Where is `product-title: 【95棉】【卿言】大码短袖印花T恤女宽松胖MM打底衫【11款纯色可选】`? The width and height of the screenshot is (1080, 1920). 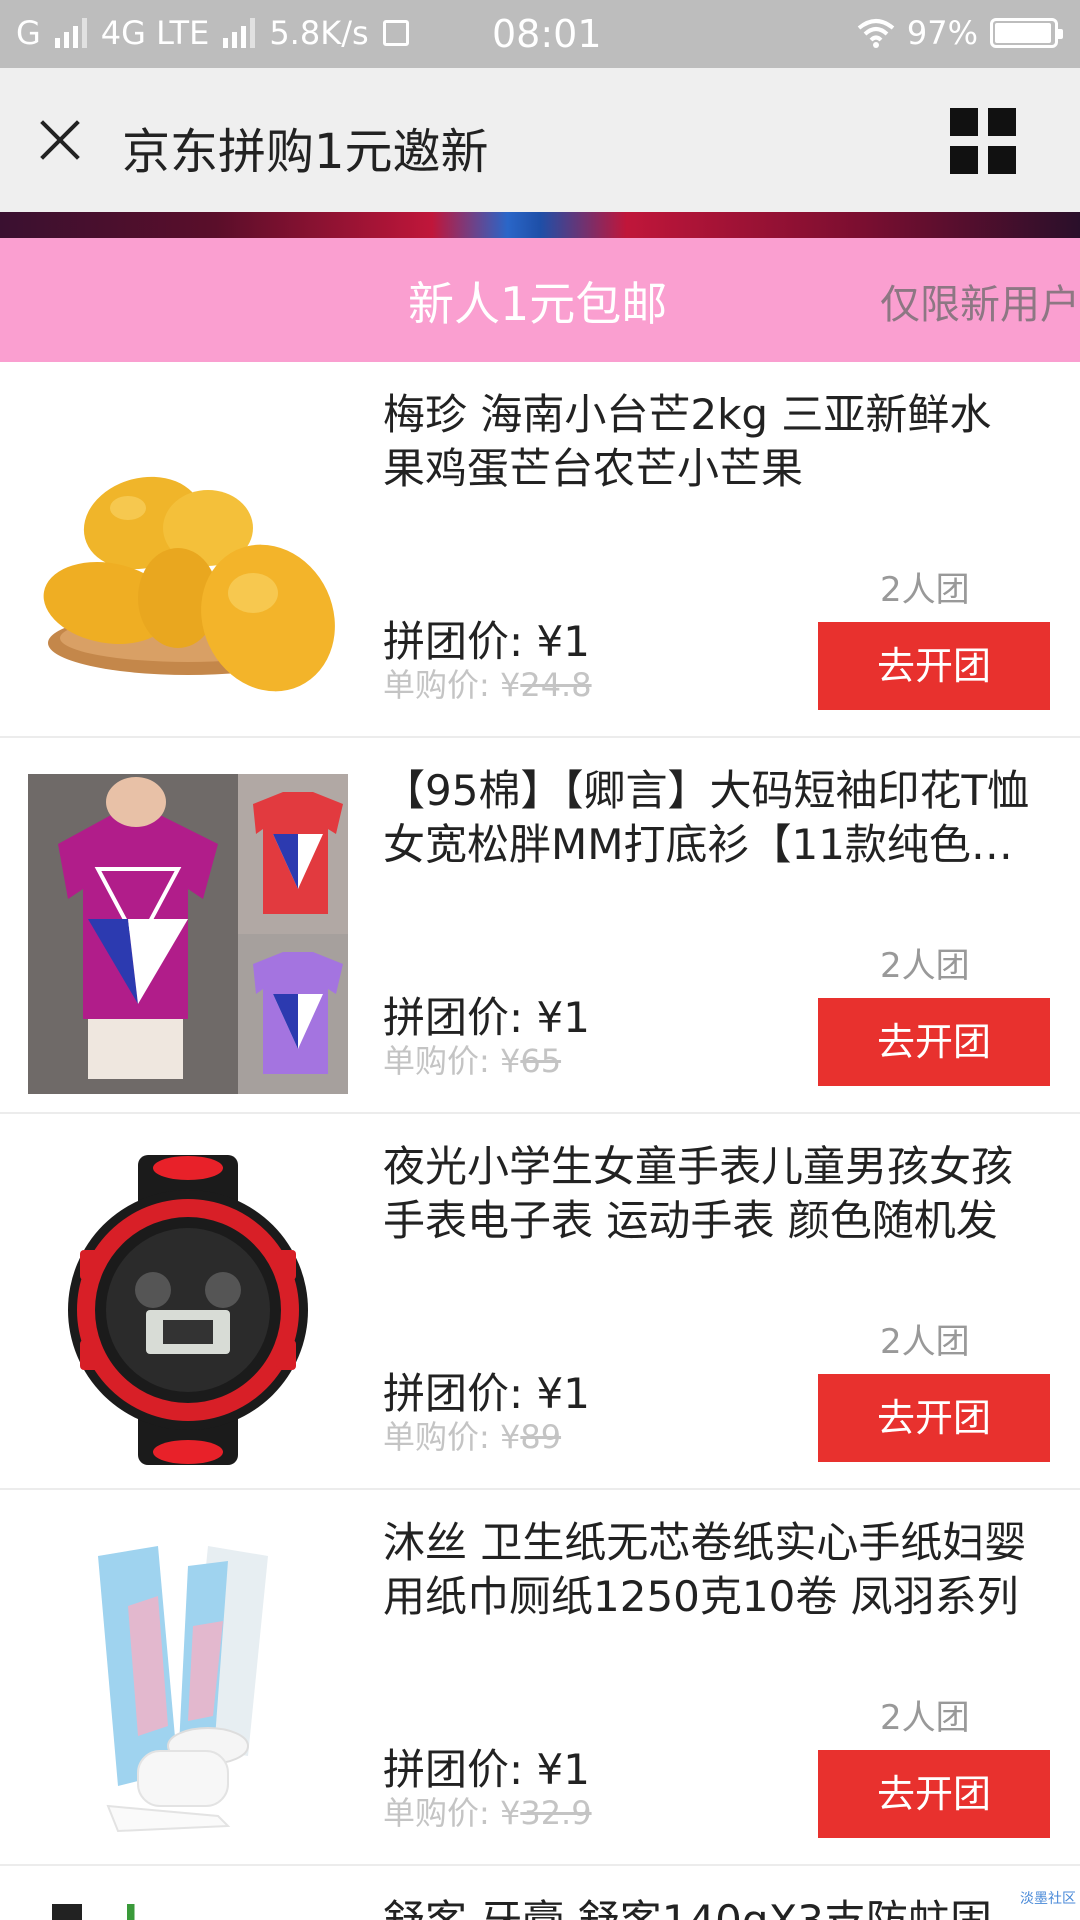 product-title: 【95棉】【卿言】大码短袖印花T恤女宽松胖MM打底衫【11款纯色可选】 is located at coordinates (708, 818).